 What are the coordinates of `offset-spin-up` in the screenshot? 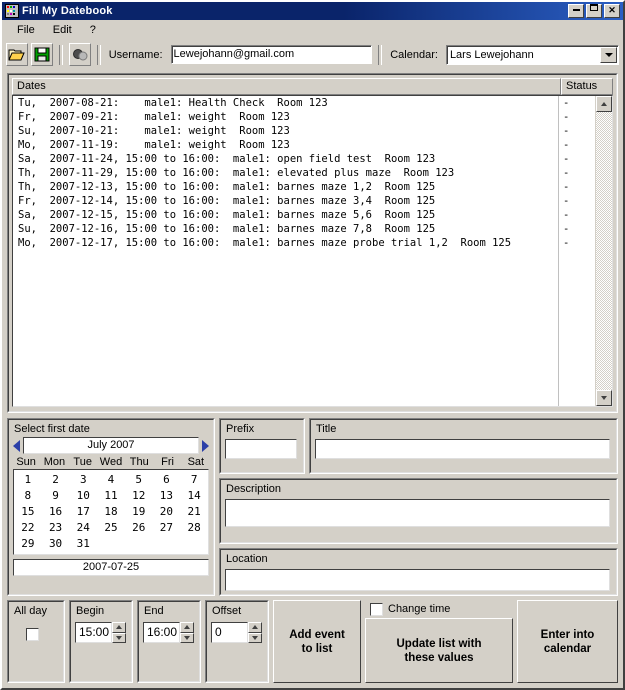 It's located at (255, 627).